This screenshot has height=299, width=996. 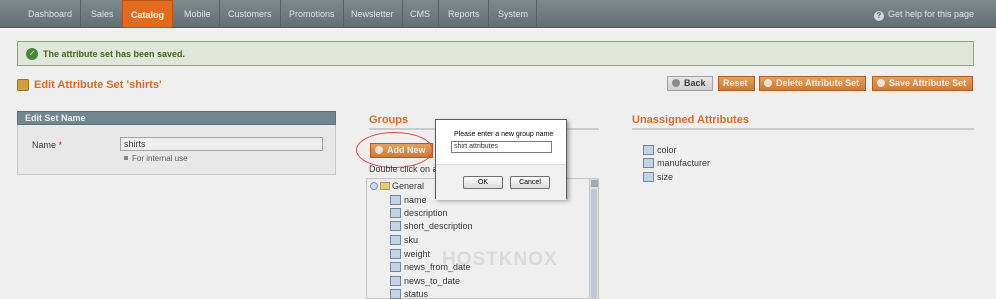 What do you see at coordinates (501, 147) in the screenshot?
I see `group-name-input: shirt attributes` at bounding box center [501, 147].